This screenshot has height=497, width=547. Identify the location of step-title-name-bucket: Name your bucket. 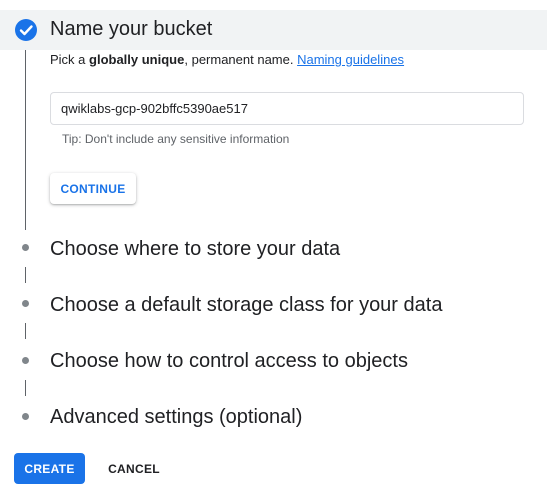
(131, 29).